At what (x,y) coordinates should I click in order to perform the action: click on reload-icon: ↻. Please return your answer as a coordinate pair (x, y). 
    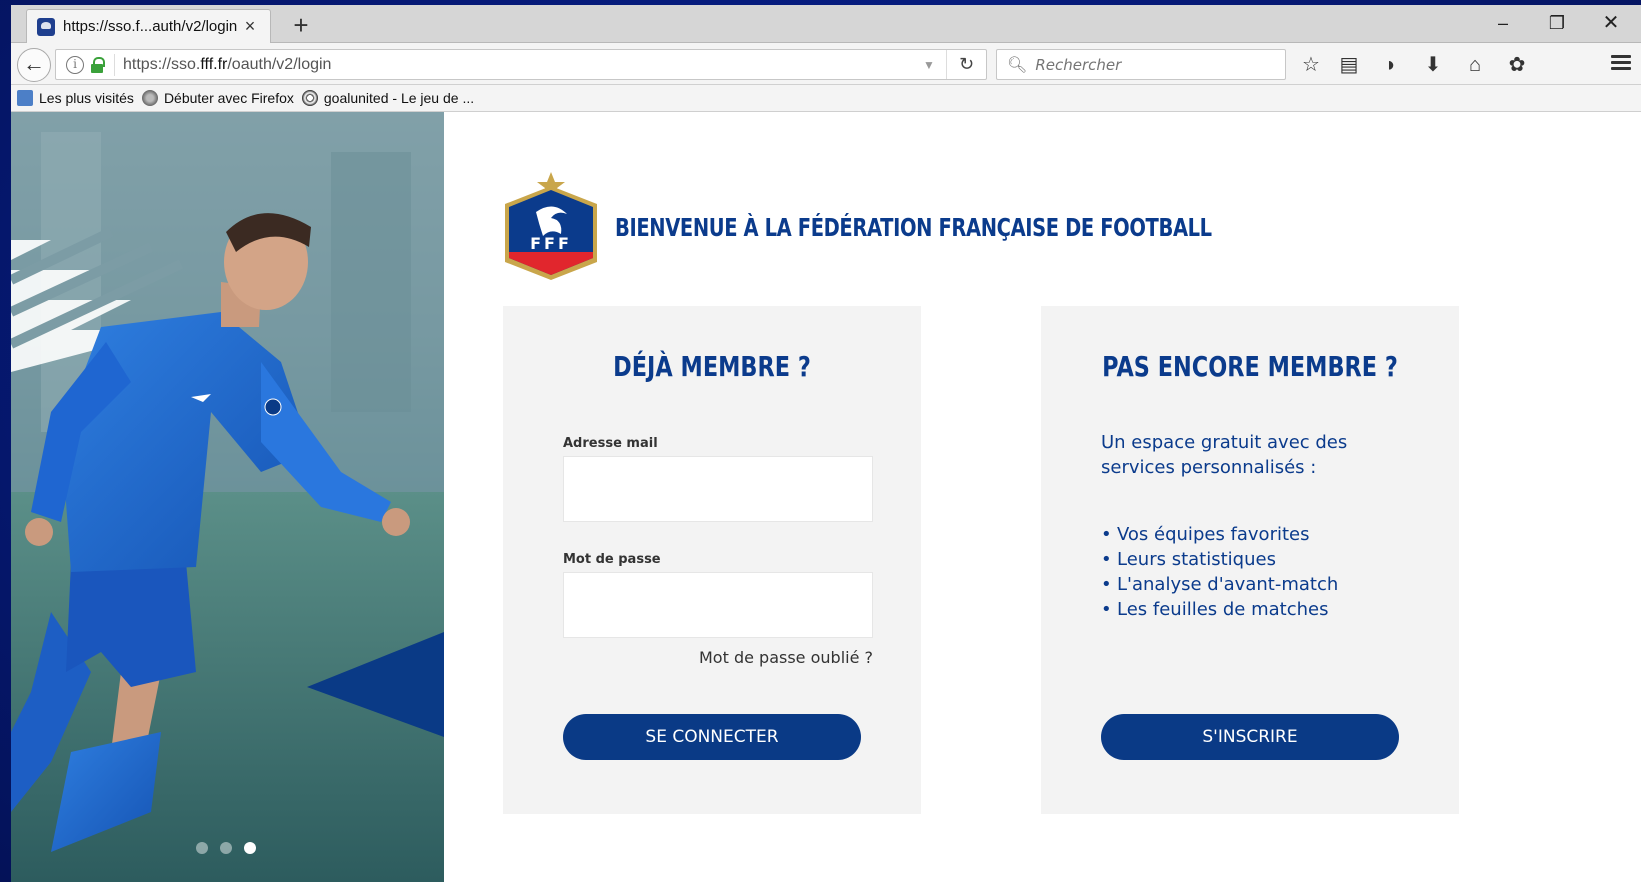
    Looking at the image, I should click on (966, 64).